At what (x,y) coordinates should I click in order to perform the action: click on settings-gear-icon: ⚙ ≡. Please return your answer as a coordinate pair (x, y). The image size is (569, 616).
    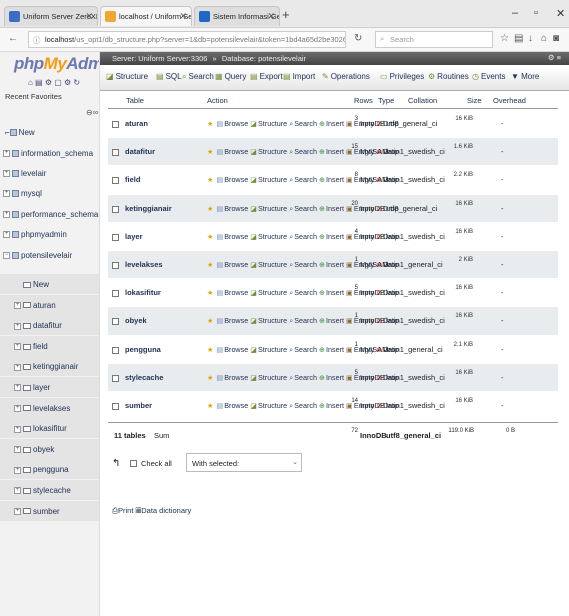
    Looking at the image, I should click on (554, 57).